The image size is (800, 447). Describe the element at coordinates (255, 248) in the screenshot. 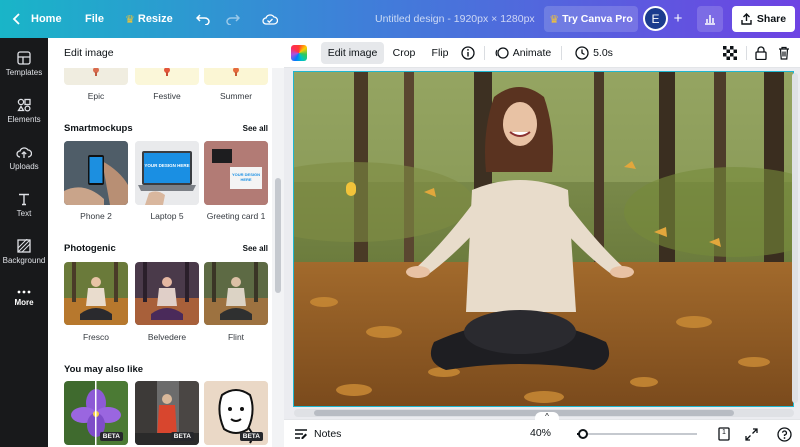

I see `photogenic-see-all-link: See all` at that location.